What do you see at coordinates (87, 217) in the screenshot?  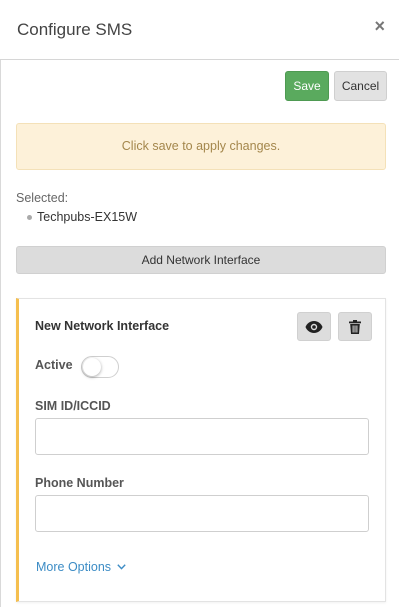 I see `selected-device-name: Techpubs-EX15W` at bounding box center [87, 217].